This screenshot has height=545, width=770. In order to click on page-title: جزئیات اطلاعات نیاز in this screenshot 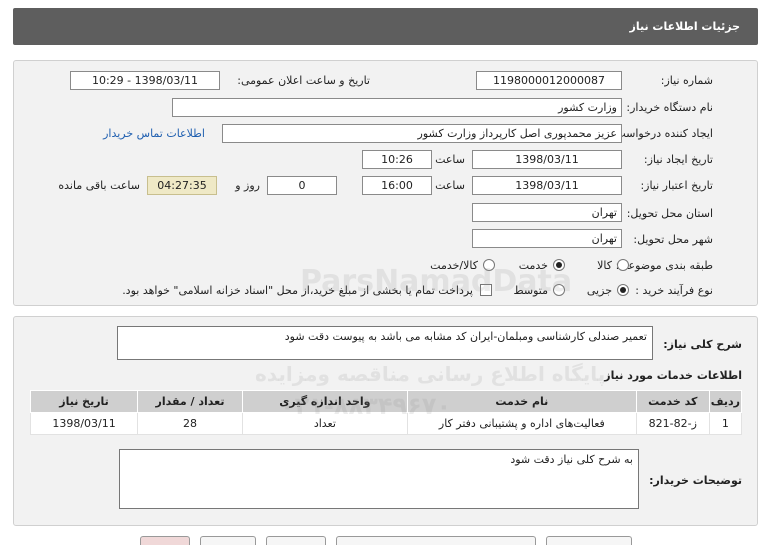, I will do `click(685, 26)`.